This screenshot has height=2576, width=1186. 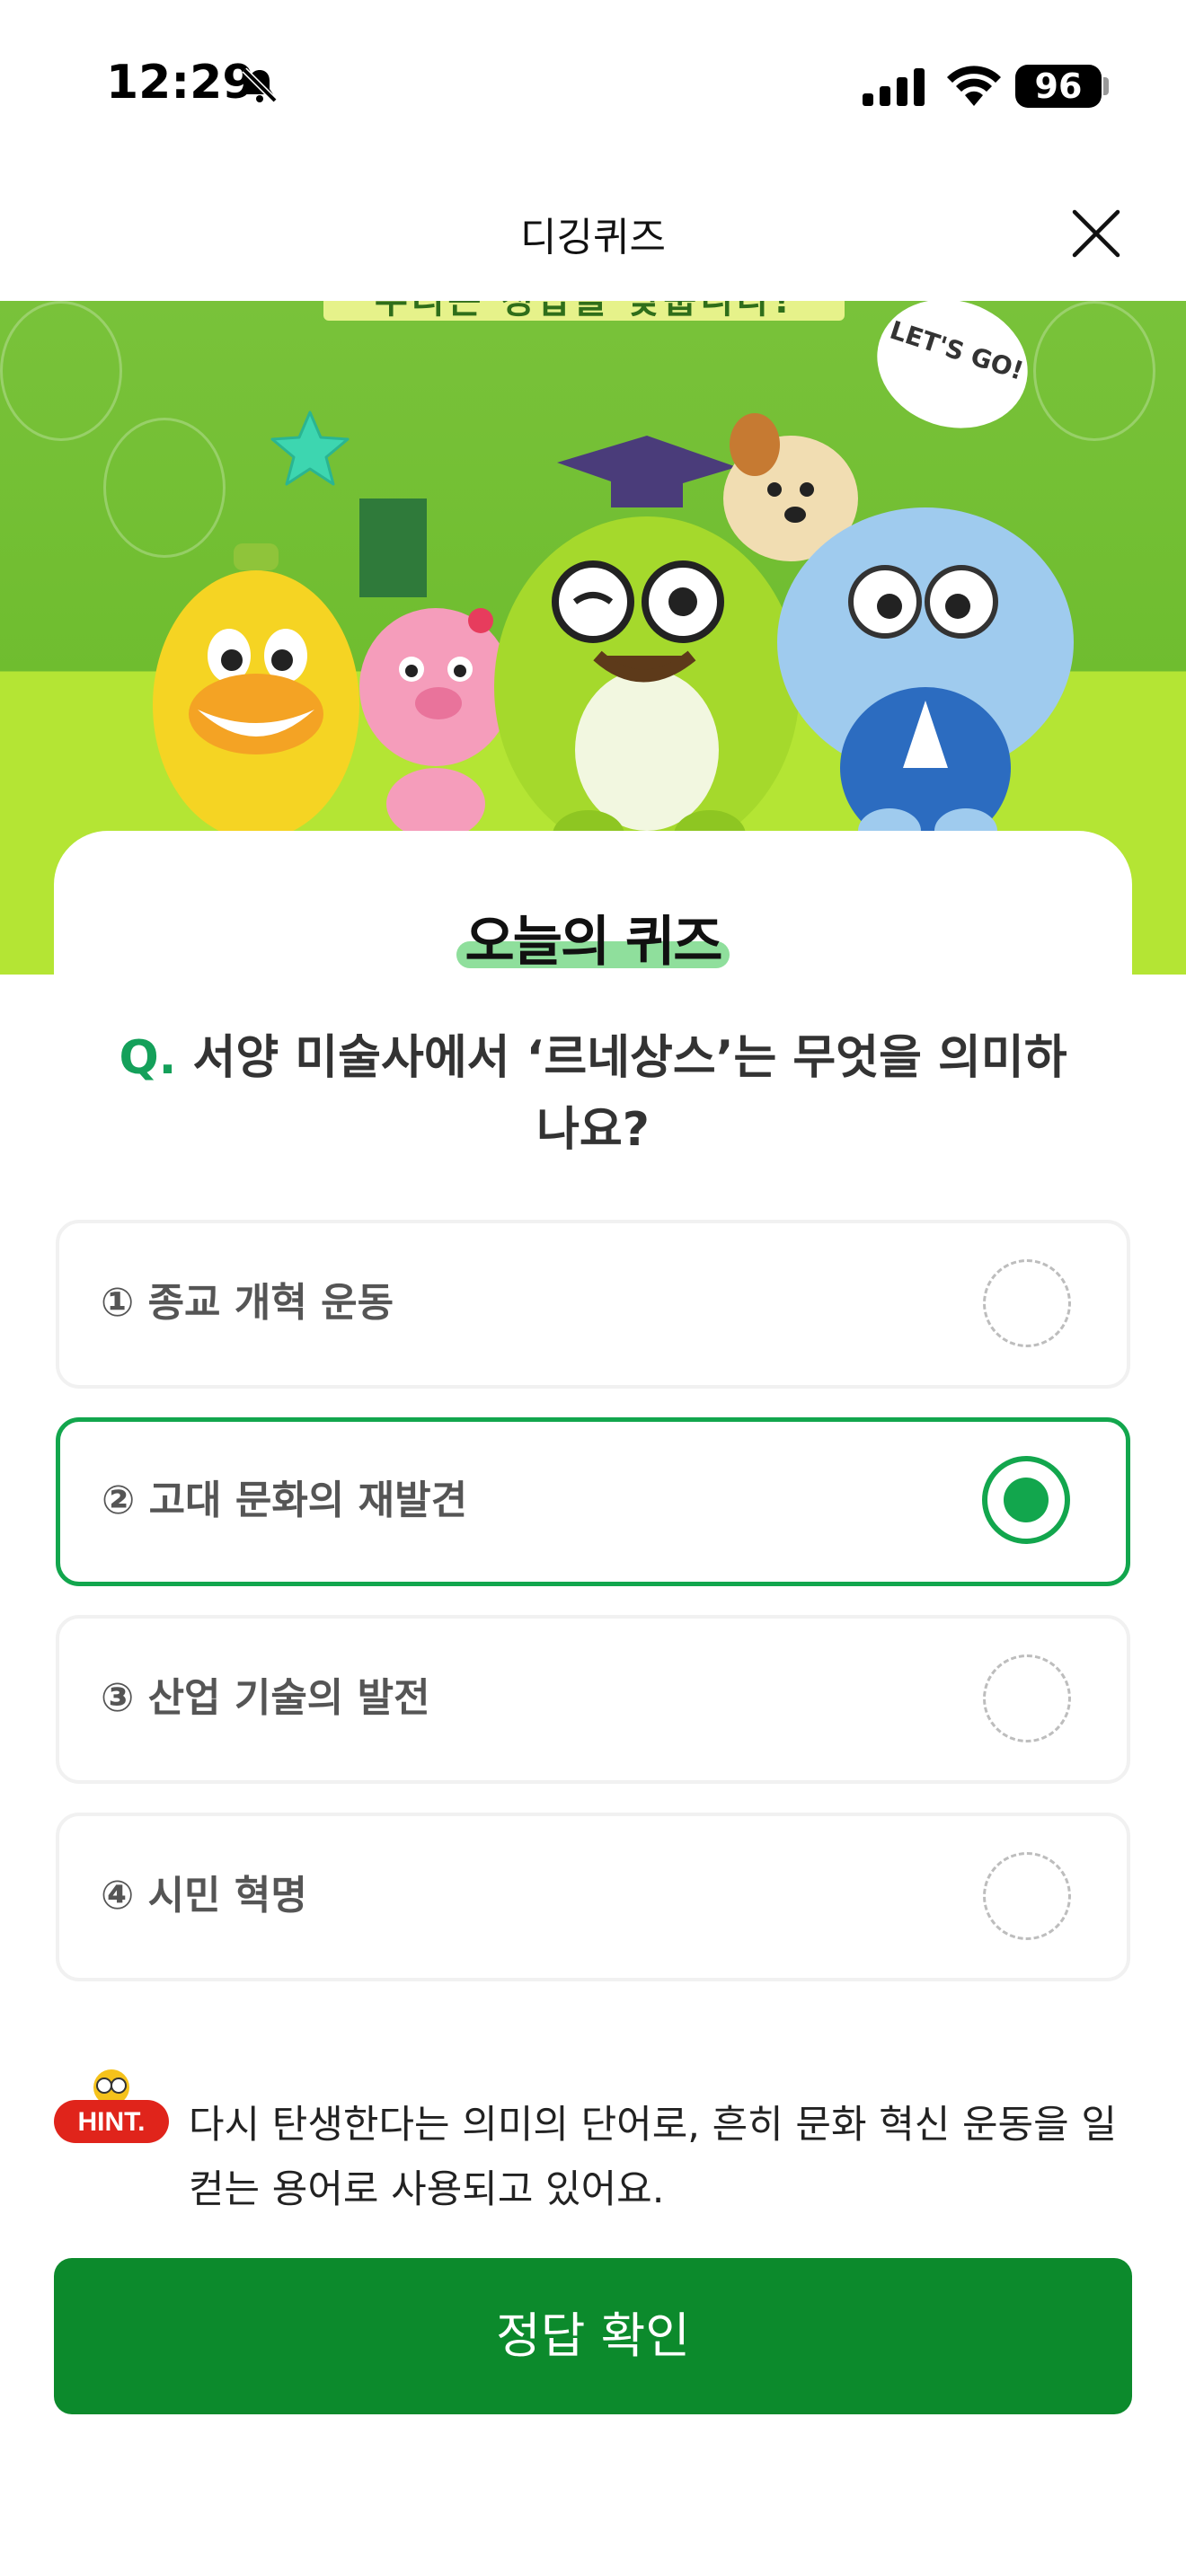 I want to click on answer-option-1: ① 종교 개혁 운동, so click(x=593, y=1304).